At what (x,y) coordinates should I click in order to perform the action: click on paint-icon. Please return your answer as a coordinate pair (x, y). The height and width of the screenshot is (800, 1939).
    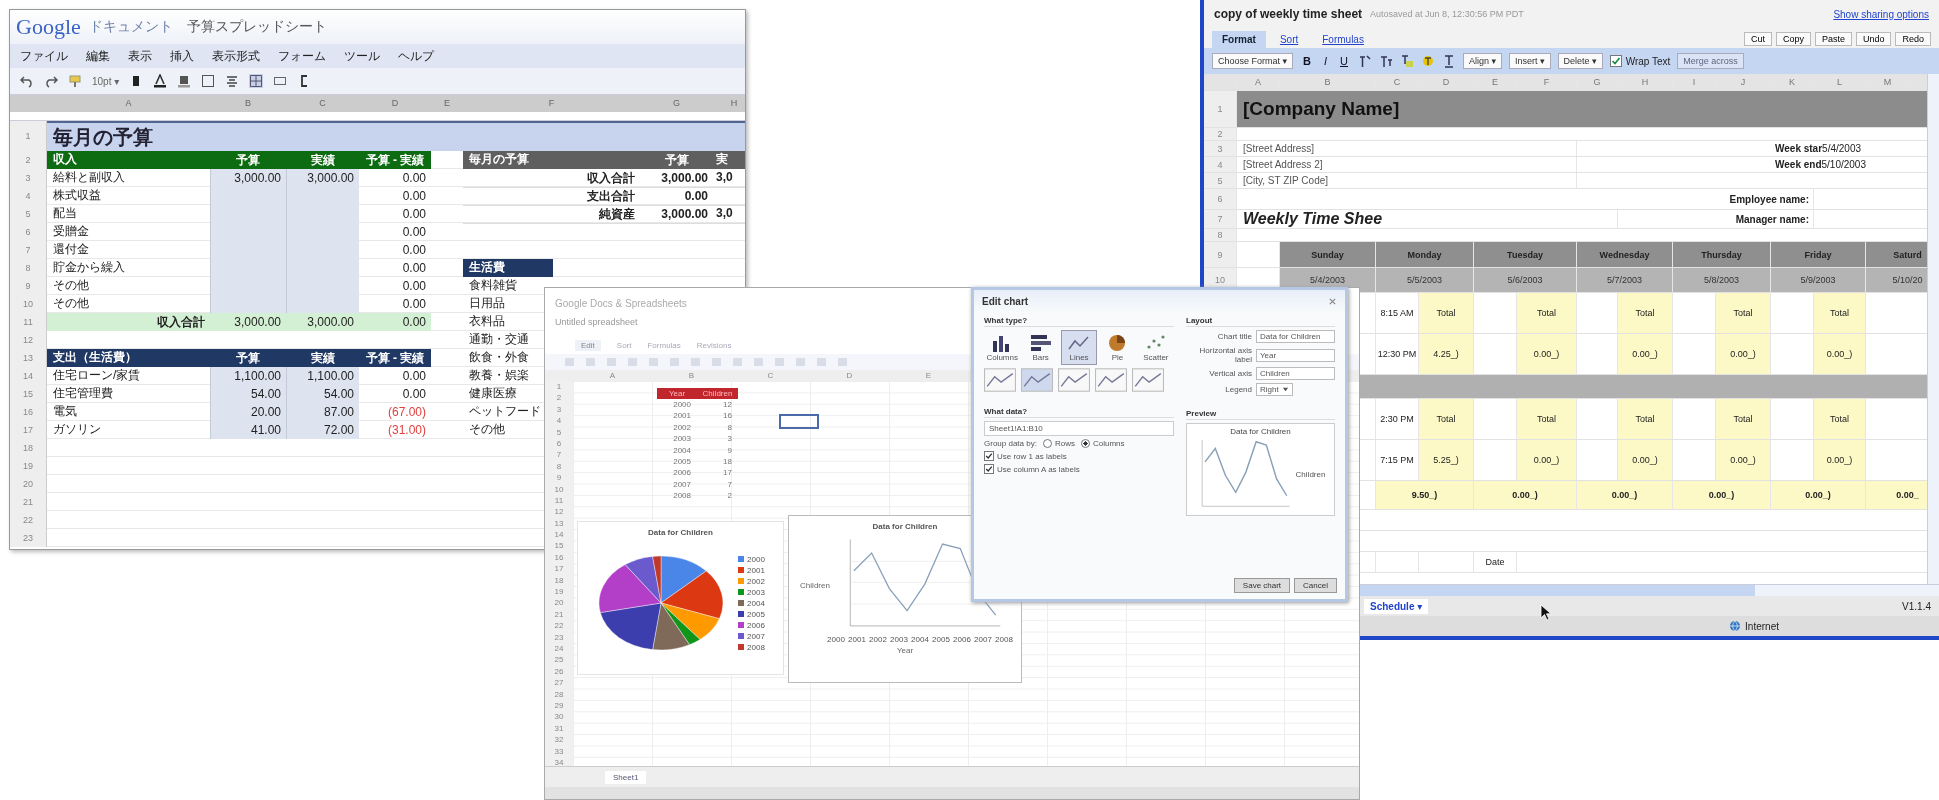
    Looking at the image, I should click on (75, 81).